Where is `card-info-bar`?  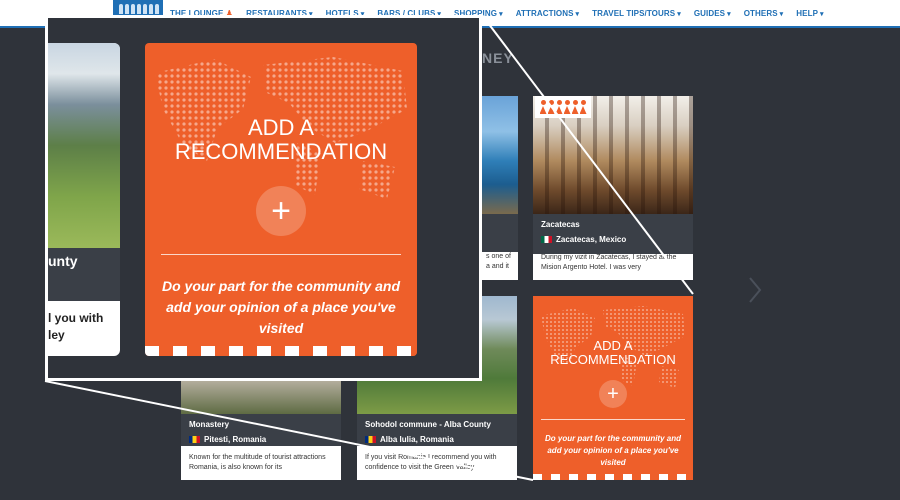 card-info-bar is located at coordinates (500, 233).